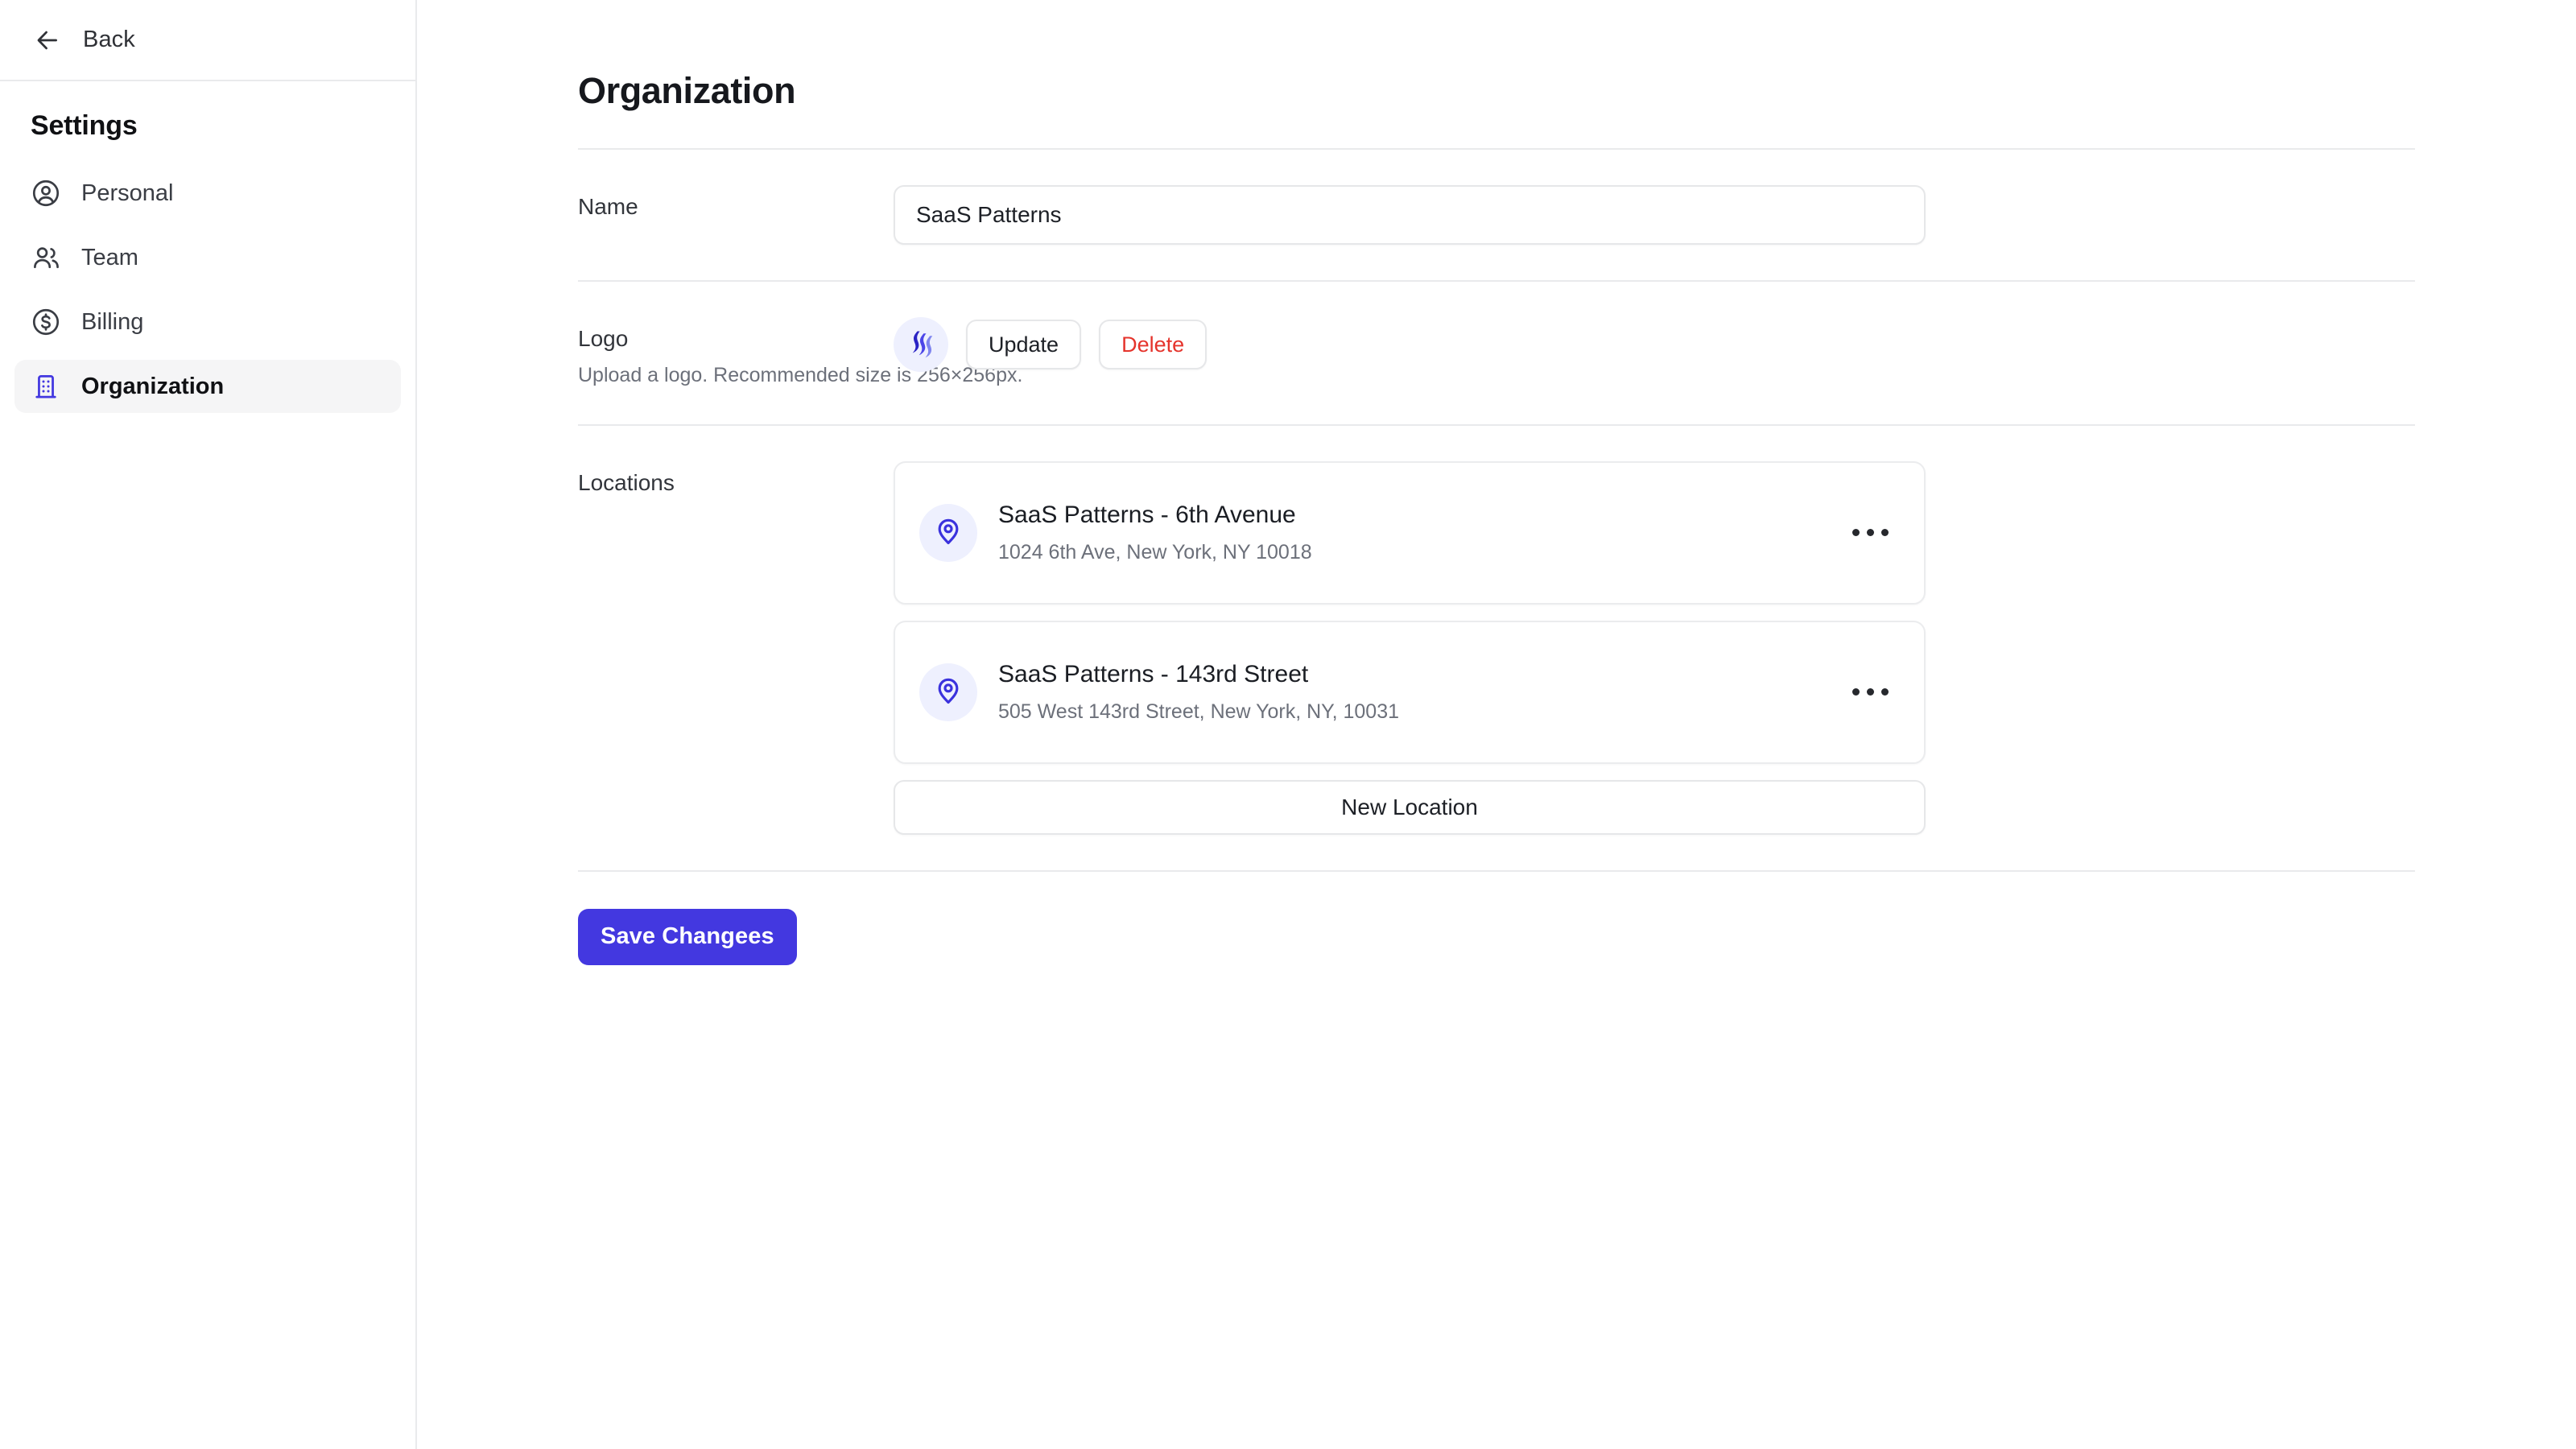 Image resolution: width=2576 pixels, height=1449 pixels. Describe the element at coordinates (207, 40) in the screenshot. I see `sidebar-header: Back` at that location.